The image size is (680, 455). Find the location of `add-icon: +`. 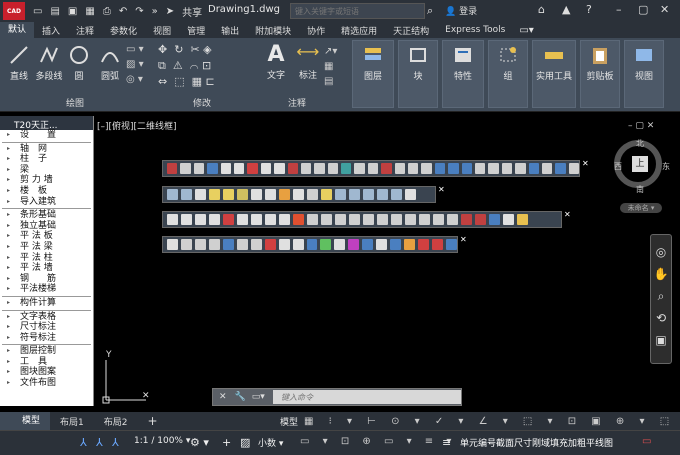

add-icon: + is located at coordinates (226, 443).